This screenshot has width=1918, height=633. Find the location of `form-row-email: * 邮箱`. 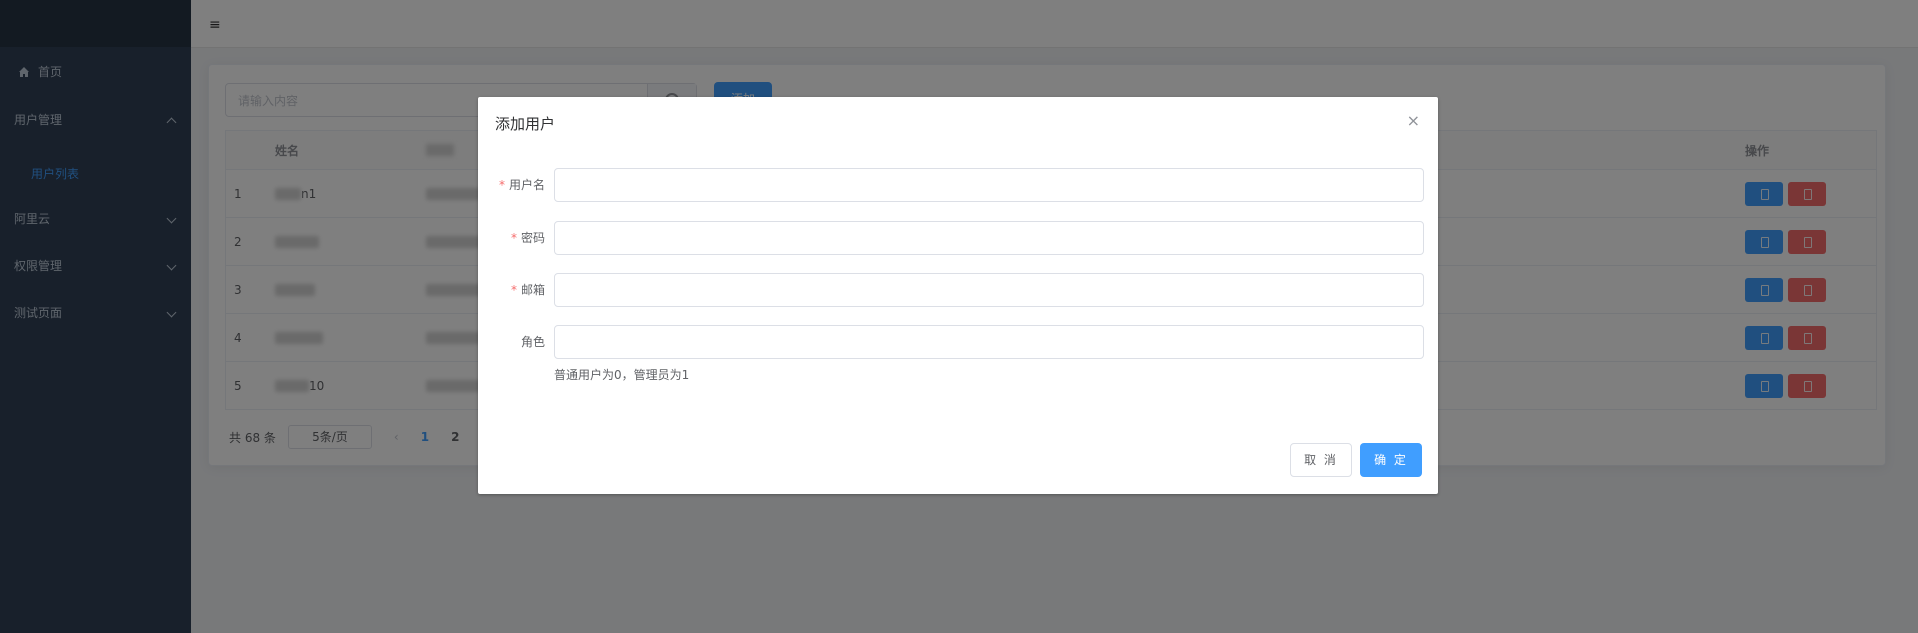

form-row-email: * 邮箱 is located at coordinates (958, 290).